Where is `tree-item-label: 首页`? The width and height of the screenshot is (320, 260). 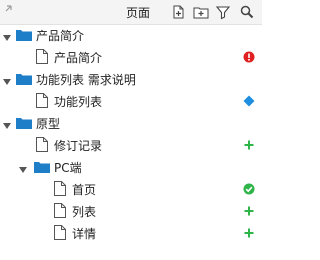 tree-item-label: 首页 is located at coordinates (84, 190).